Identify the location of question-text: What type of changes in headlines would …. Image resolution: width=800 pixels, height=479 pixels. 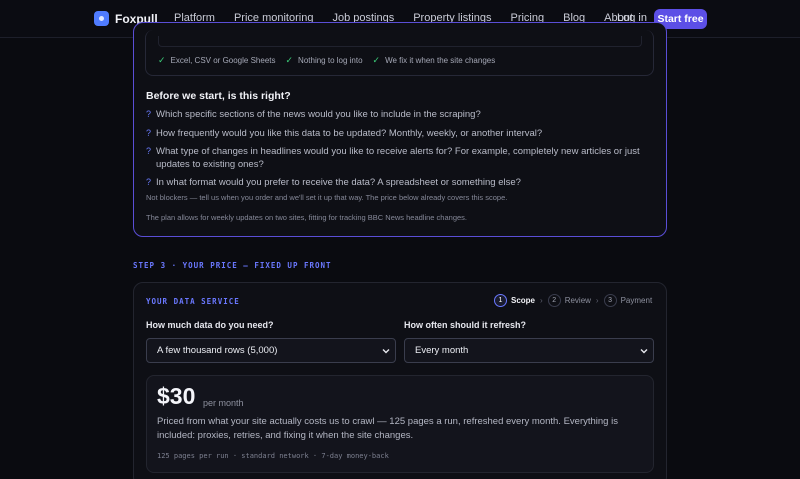
(398, 158).